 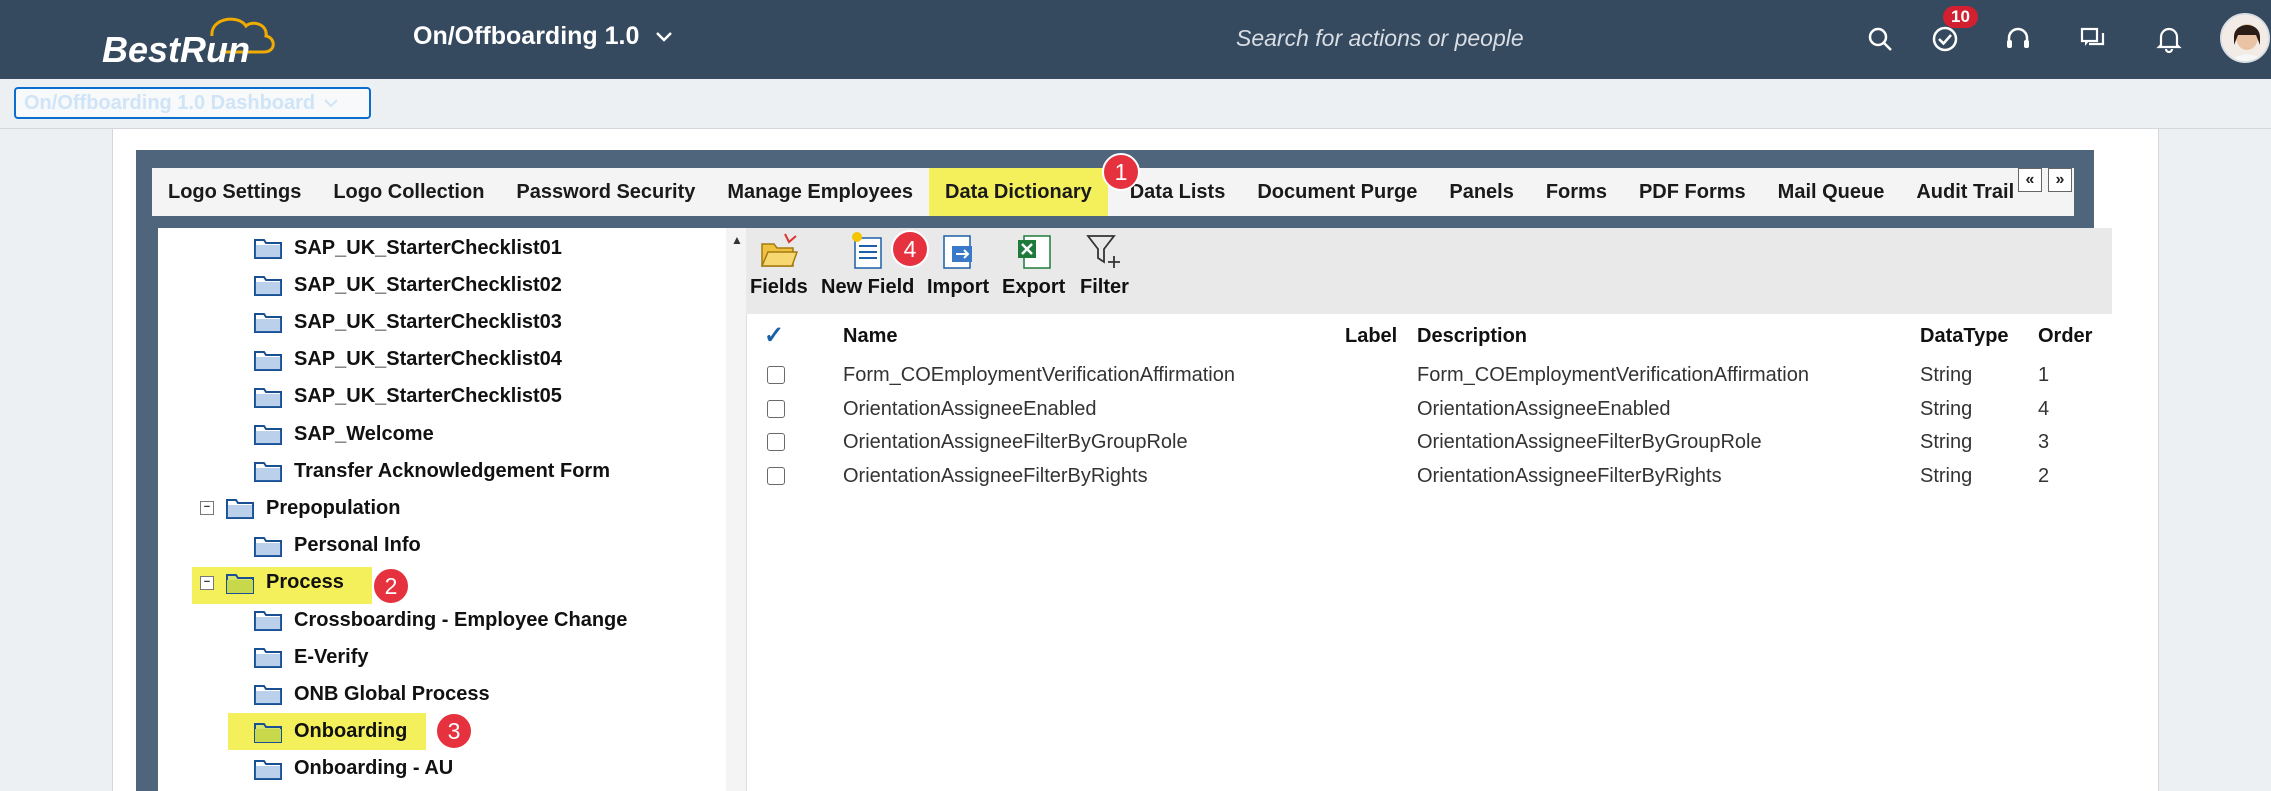 I want to click on user-avatar, so click(x=2245, y=38).